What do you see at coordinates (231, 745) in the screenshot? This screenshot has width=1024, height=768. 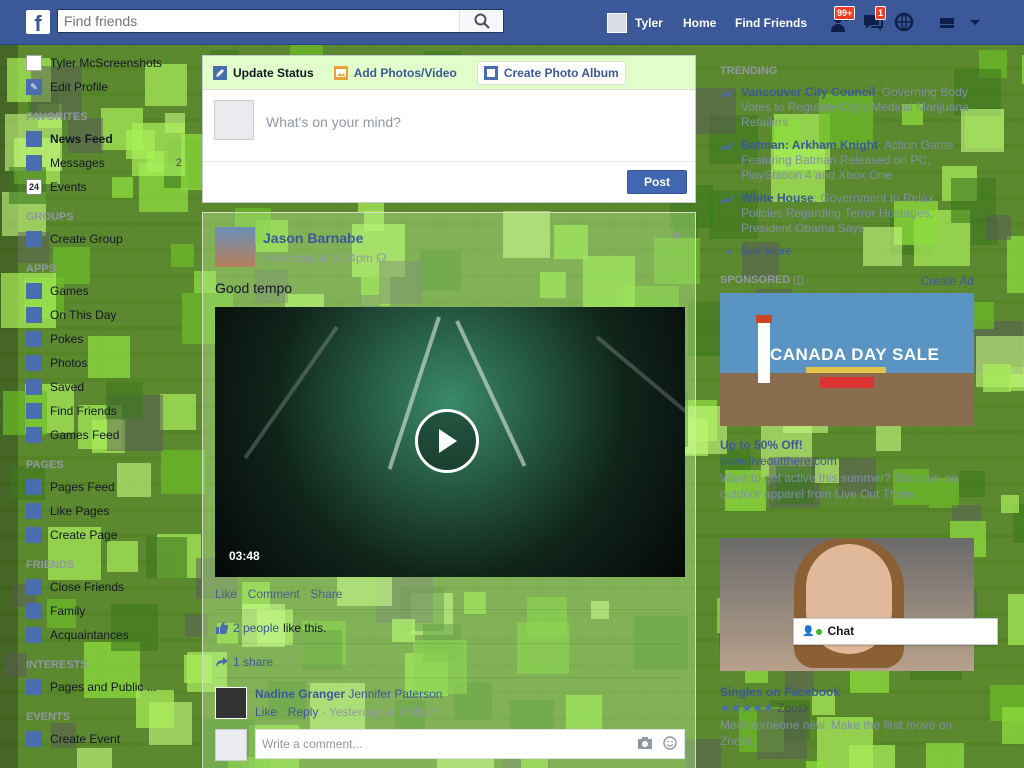 I see `writer-avatar` at bounding box center [231, 745].